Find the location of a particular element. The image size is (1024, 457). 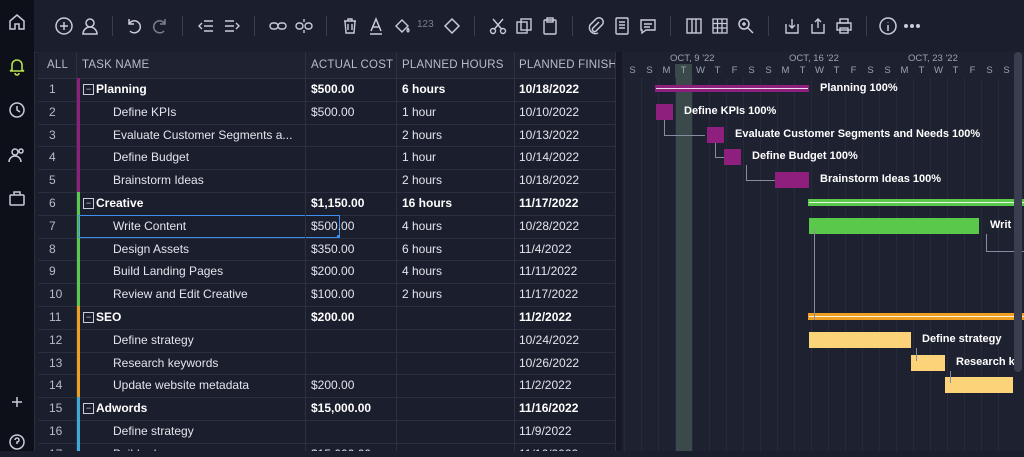

unlink-icon is located at coordinates (304, 26).